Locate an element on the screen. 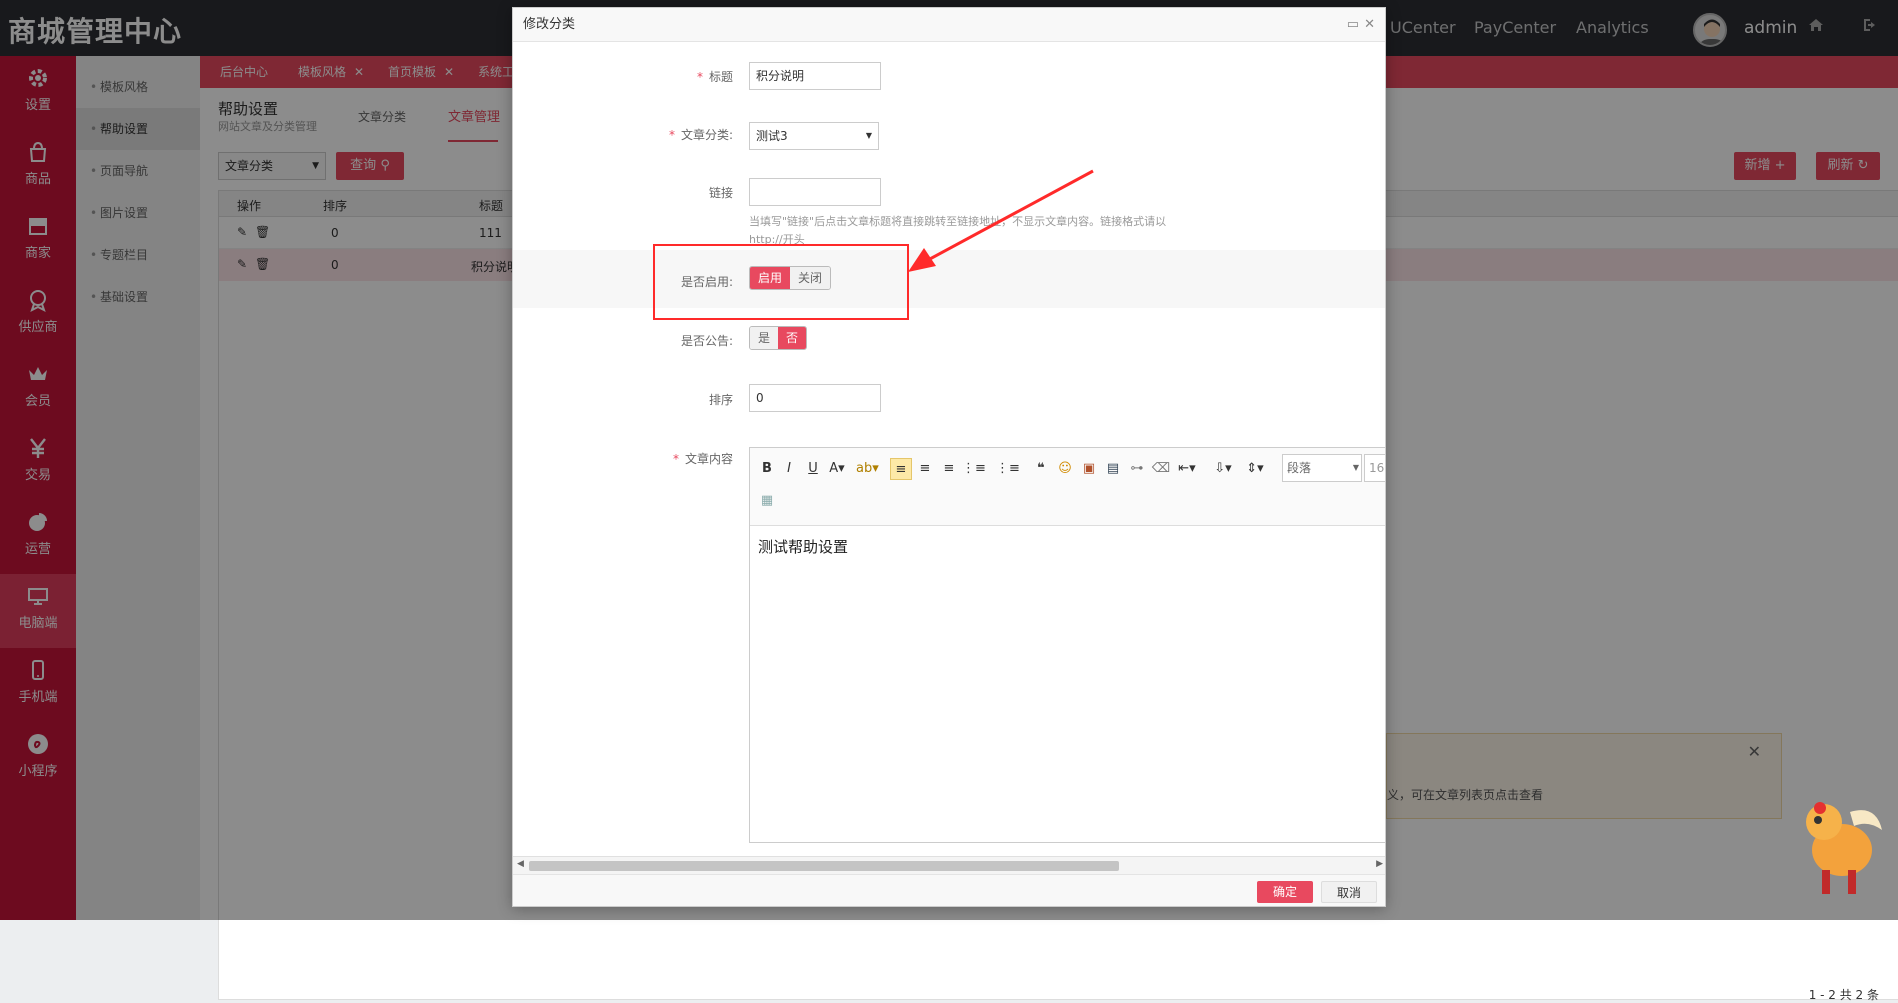  paragraph-select: 段落 ▼ is located at coordinates (1322, 468).